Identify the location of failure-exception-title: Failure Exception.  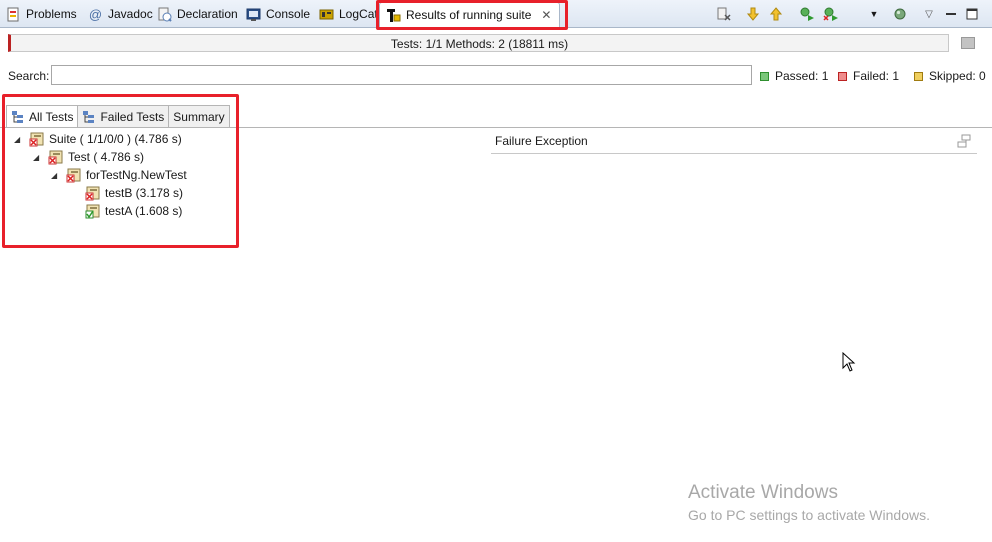
(541, 141).